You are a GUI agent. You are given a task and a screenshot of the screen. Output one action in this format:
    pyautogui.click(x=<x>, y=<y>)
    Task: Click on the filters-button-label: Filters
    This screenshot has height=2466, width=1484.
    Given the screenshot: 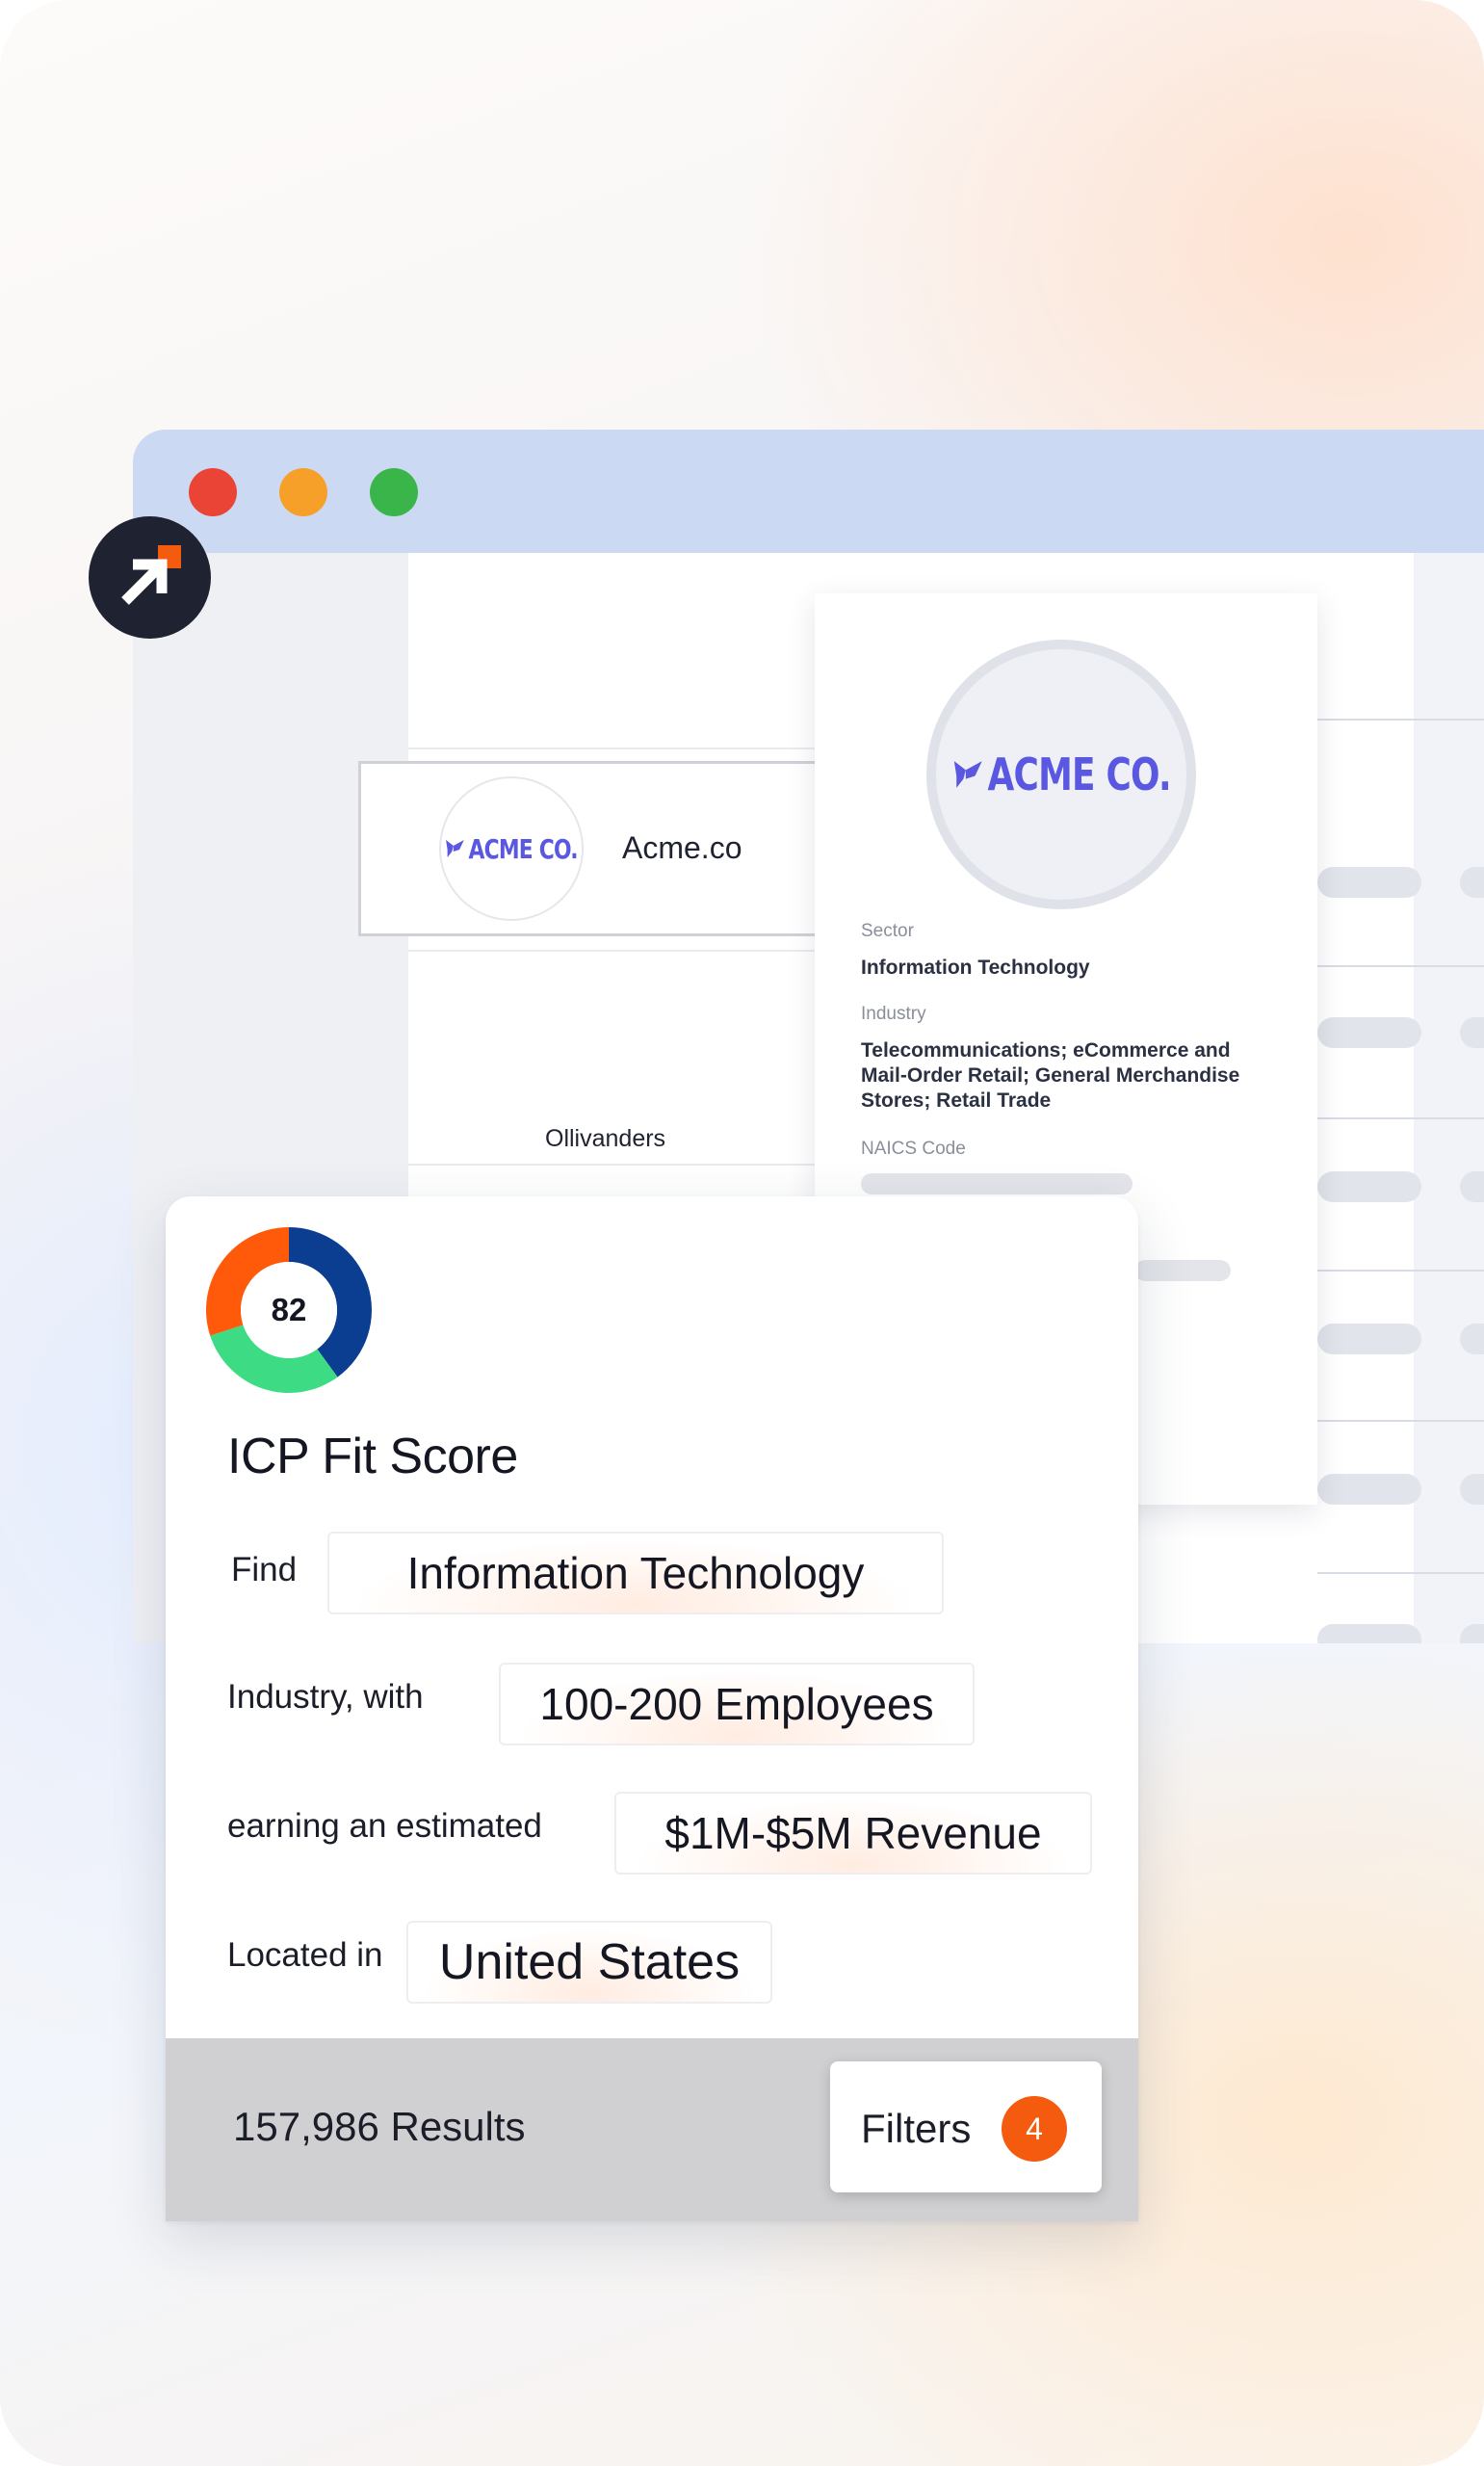 What is the action you would take?
    pyautogui.click(x=916, y=2128)
    